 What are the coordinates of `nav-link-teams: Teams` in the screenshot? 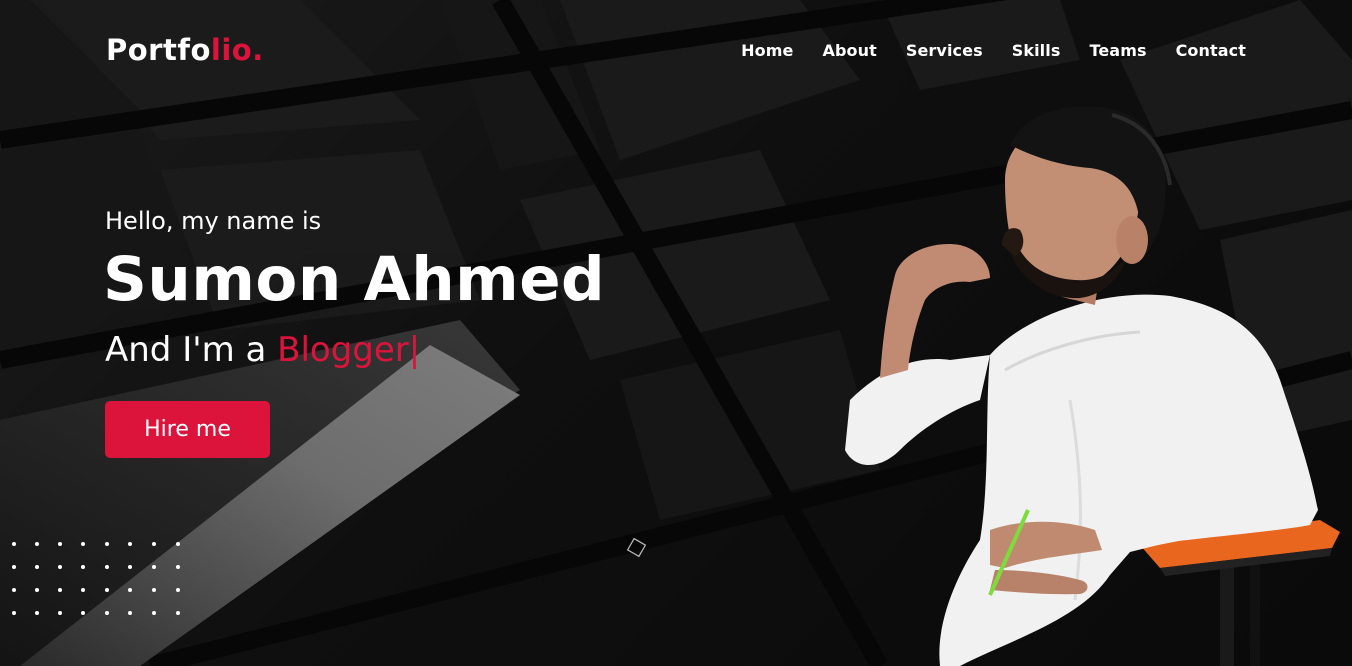 It's located at (1117, 50).